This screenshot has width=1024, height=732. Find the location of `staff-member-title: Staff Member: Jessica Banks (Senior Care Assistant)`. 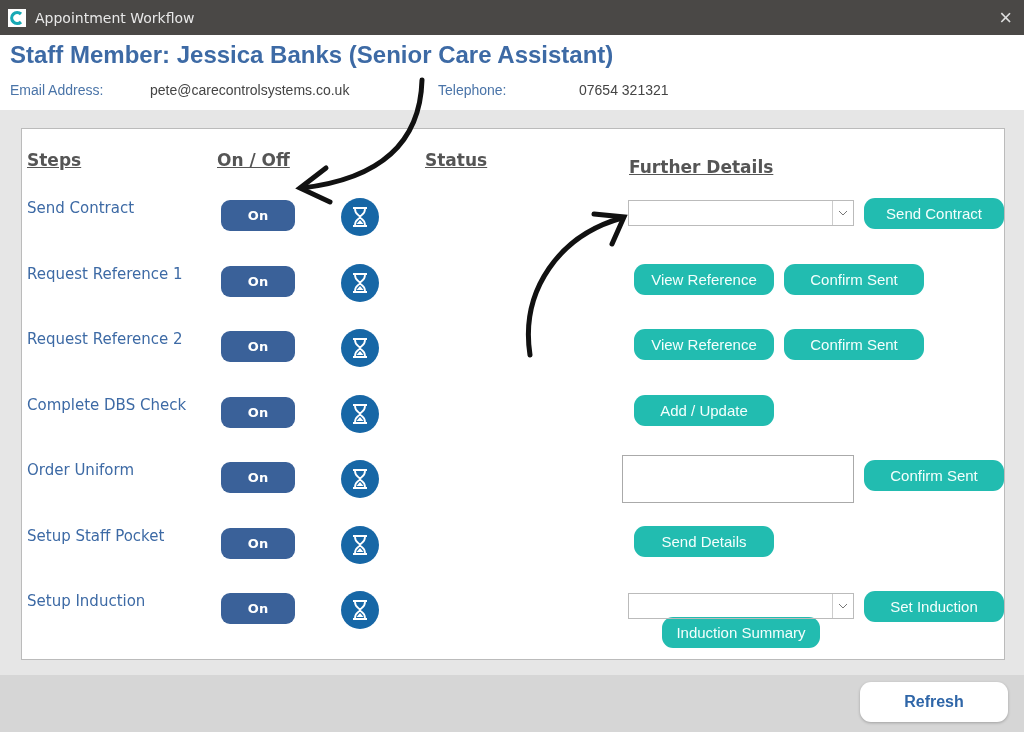

staff-member-title: Staff Member: Jessica Banks (Senior Care Assistant) is located at coordinates (312, 55).